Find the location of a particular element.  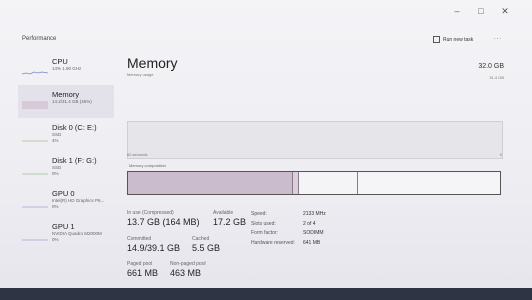

composition-standby is located at coordinates (328, 183).